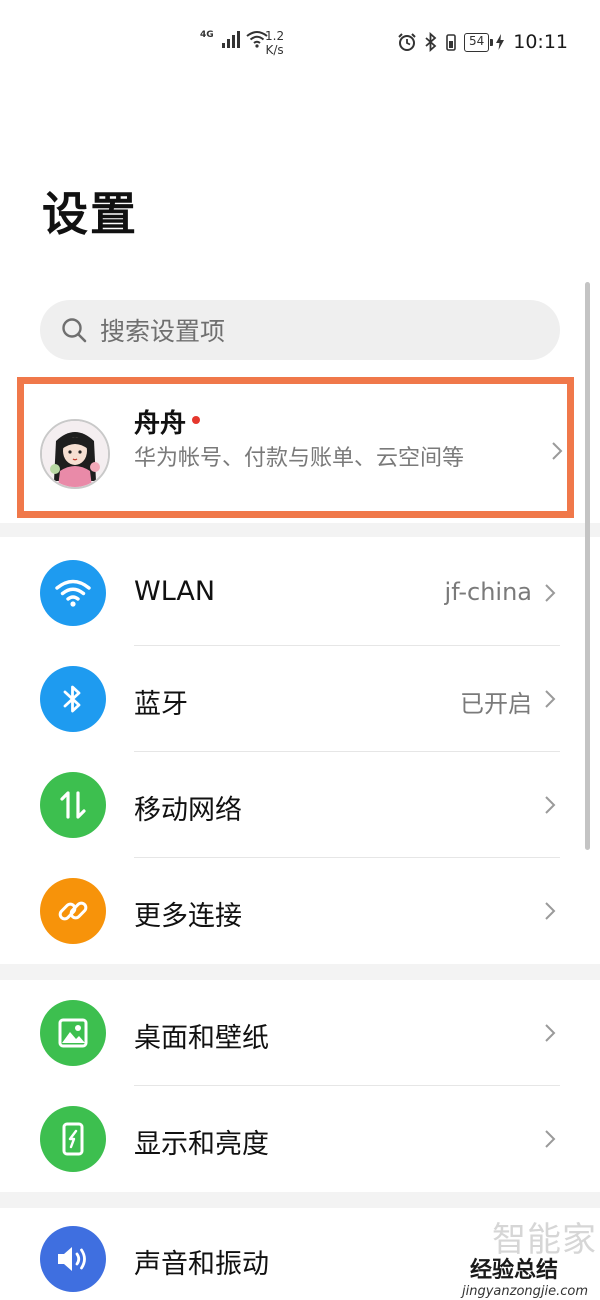 Image resolution: width=600 pixels, height=1300 pixels. Describe the element at coordinates (74, 330) in the screenshot. I see `search-icon` at that location.